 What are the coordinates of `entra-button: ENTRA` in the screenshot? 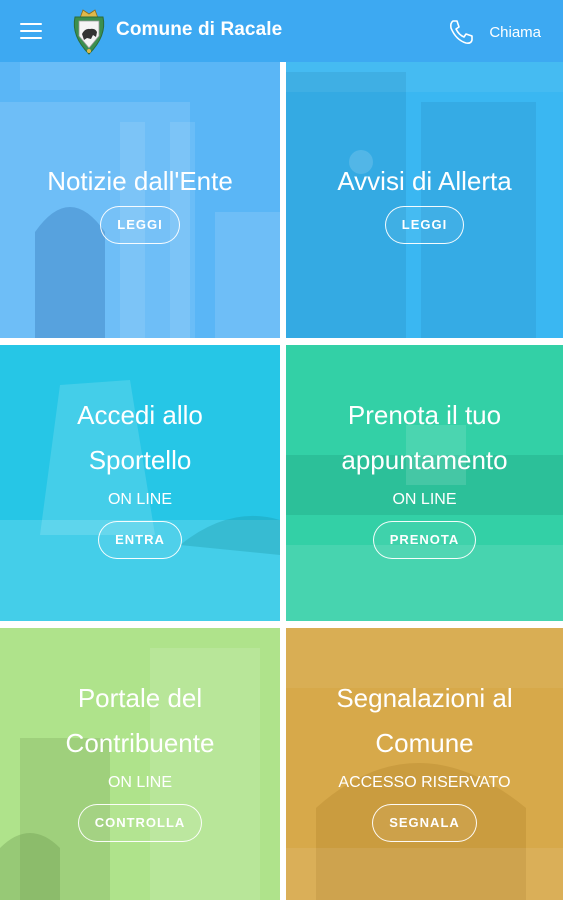 It's located at (140, 540).